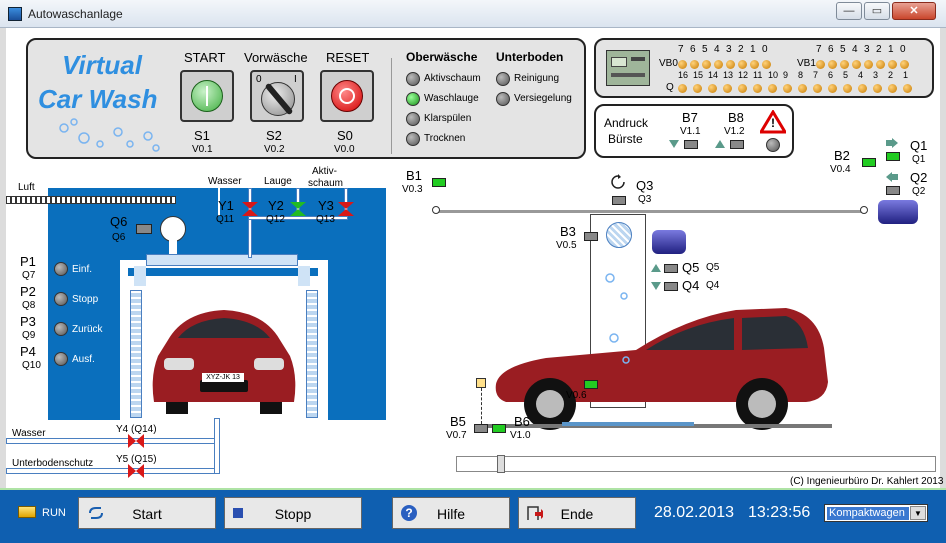 The width and height of the screenshot is (946, 543). I want to click on program-label-rinse: Klarspülen, so click(448, 118).